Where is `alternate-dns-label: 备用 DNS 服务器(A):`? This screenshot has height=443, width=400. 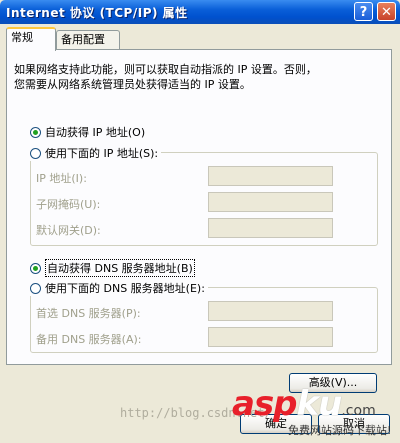 alternate-dns-label: 备用 DNS 服务器(A): is located at coordinates (89, 339).